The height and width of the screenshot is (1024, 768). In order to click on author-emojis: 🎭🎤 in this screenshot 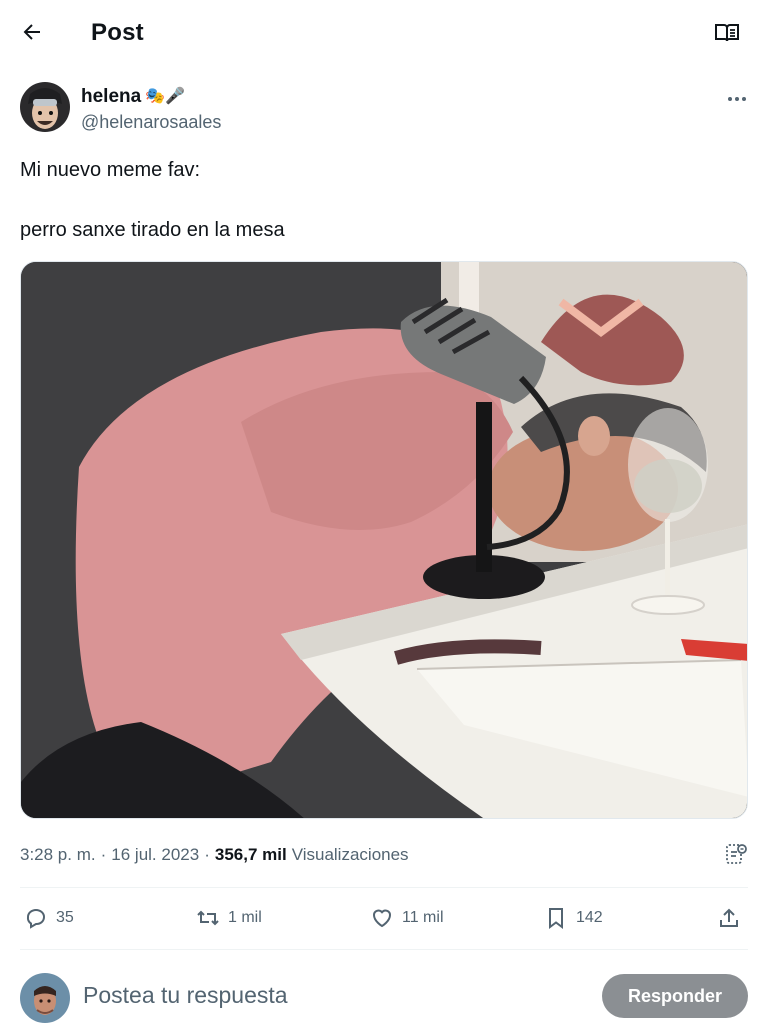, I will do `click(165, 96)`.